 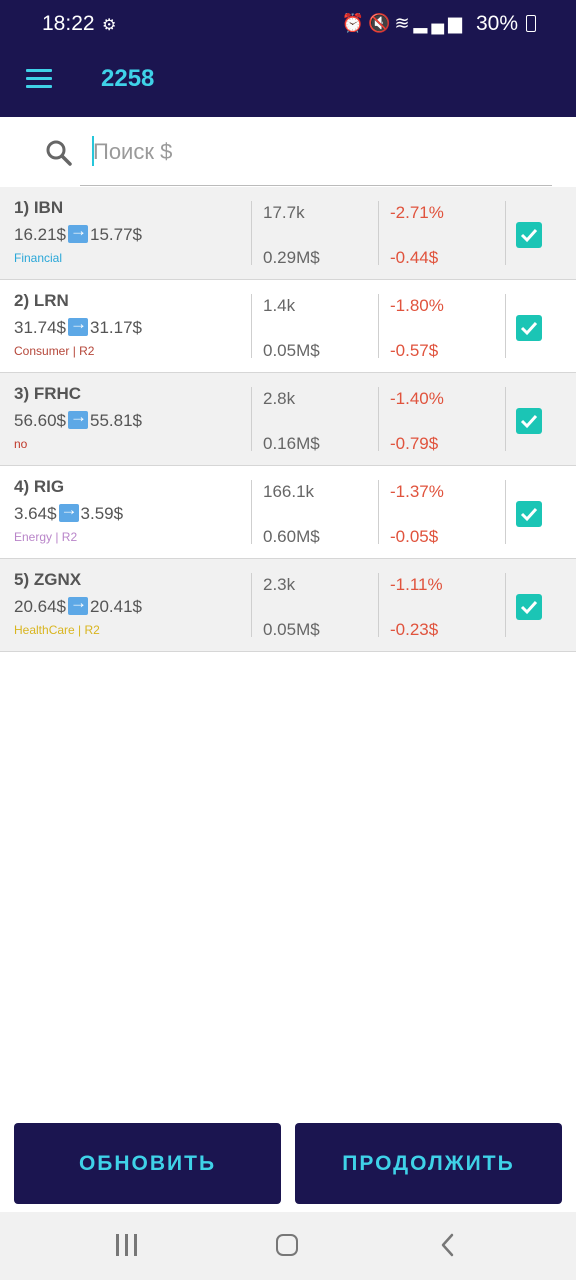 I want to click on sector-label: HealthCare | R2, so click(x=57, y=630).